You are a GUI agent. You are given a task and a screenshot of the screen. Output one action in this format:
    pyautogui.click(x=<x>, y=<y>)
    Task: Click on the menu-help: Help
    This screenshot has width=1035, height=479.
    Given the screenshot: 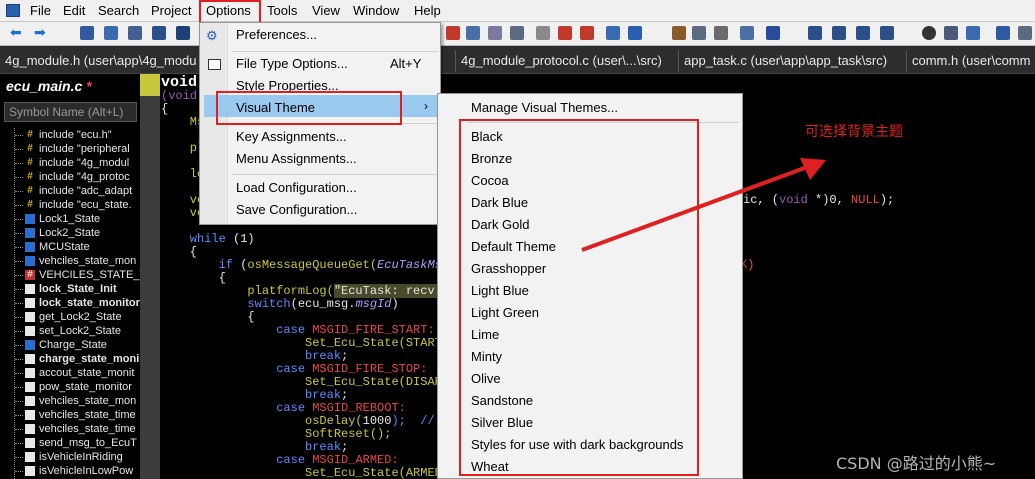 What is the action you would take?
    pyautogui.click(x=427, y=10)
    